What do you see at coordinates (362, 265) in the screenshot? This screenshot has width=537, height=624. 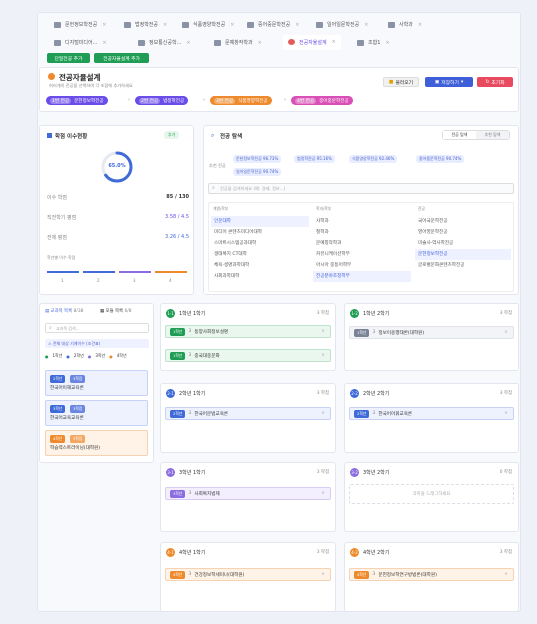 I see `list-item: 아시아 중동어학부` at bounding box center [362, 265].